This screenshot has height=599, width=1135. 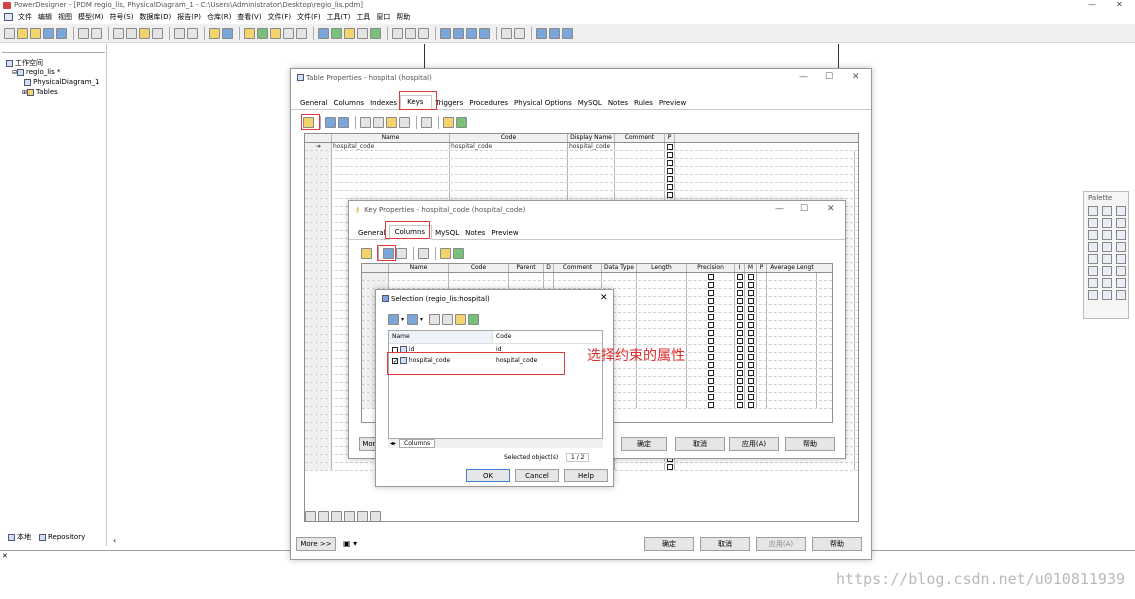 What do you see at coordinates (426, 122) in the screenshot?
I see `find-icon` at bounding box center [426, 122].